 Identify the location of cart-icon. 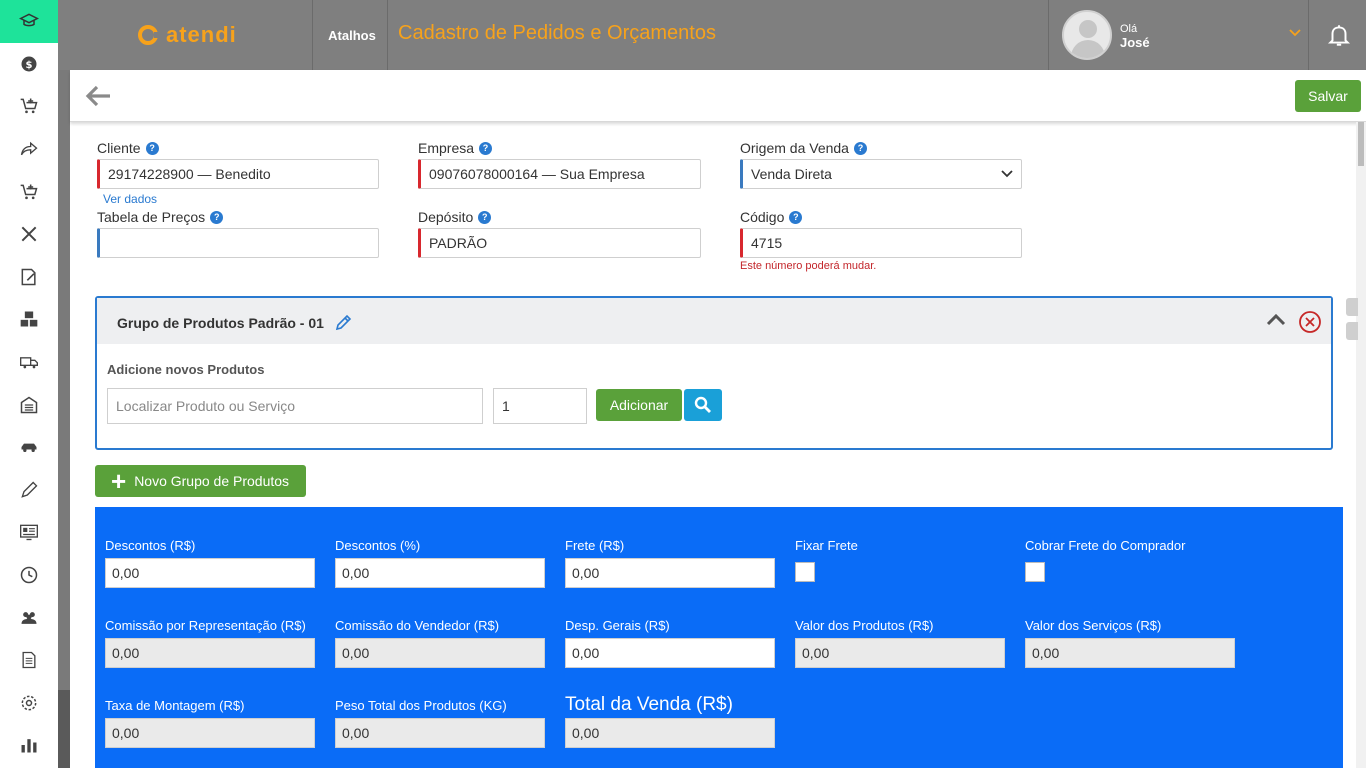
(29, 191).